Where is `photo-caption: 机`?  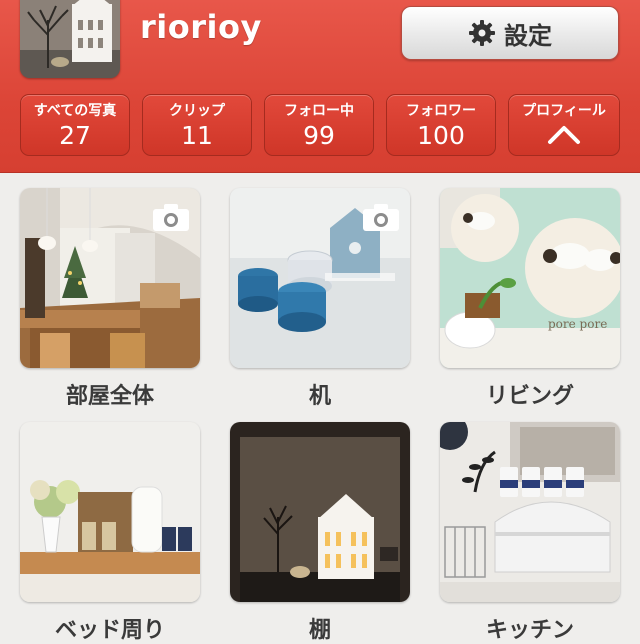
photo-caption: 机 is located at coordinates (319, 396).